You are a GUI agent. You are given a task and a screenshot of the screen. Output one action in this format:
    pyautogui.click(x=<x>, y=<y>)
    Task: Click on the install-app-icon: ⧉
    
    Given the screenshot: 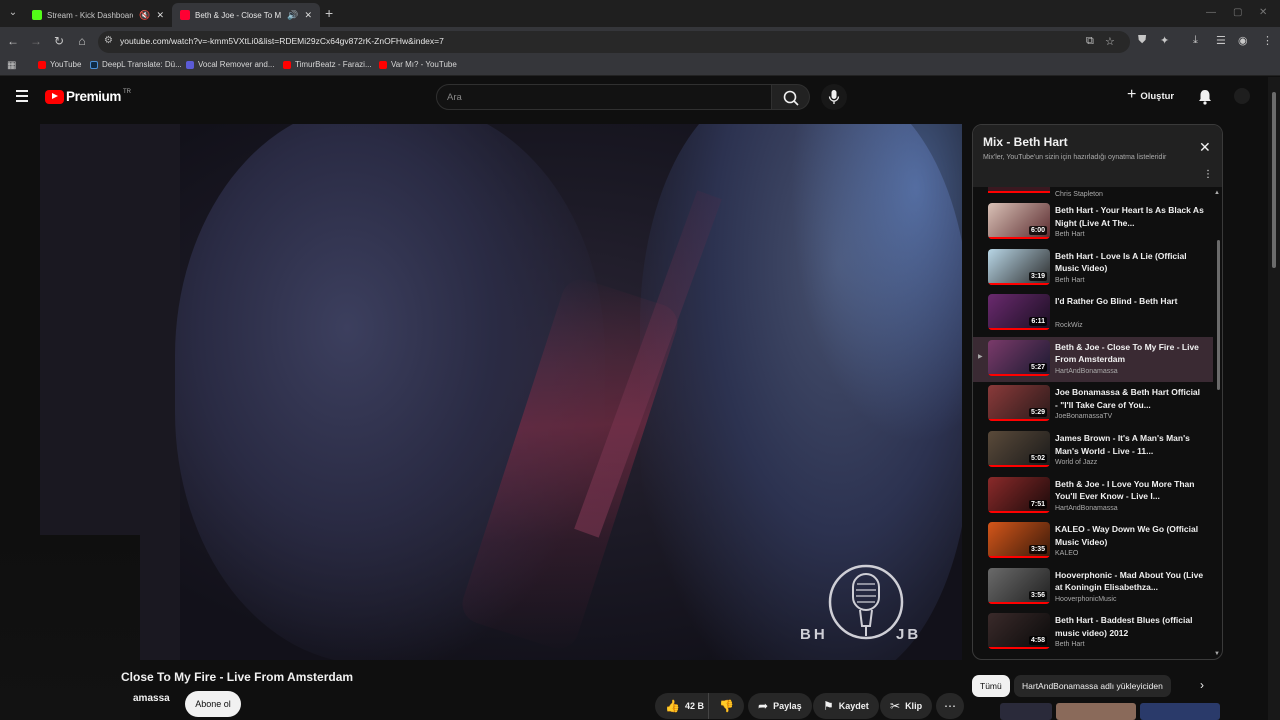 What is the action you would take?
    pyautogui.click(x=1090, y=41)
    